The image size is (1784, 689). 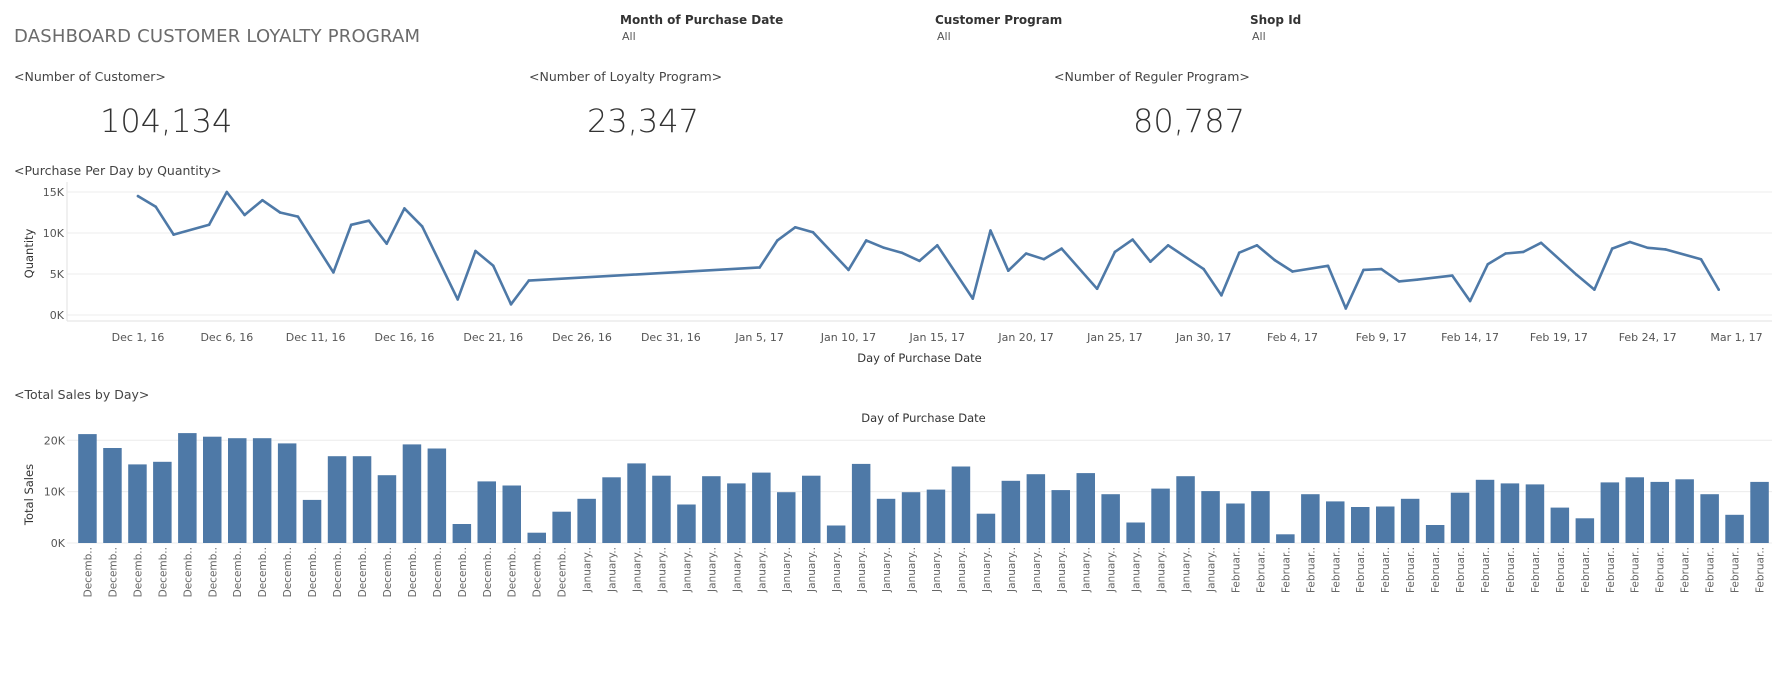 I want to click on filter-shop-label: Shop Id, so click(x=1276, y=20).